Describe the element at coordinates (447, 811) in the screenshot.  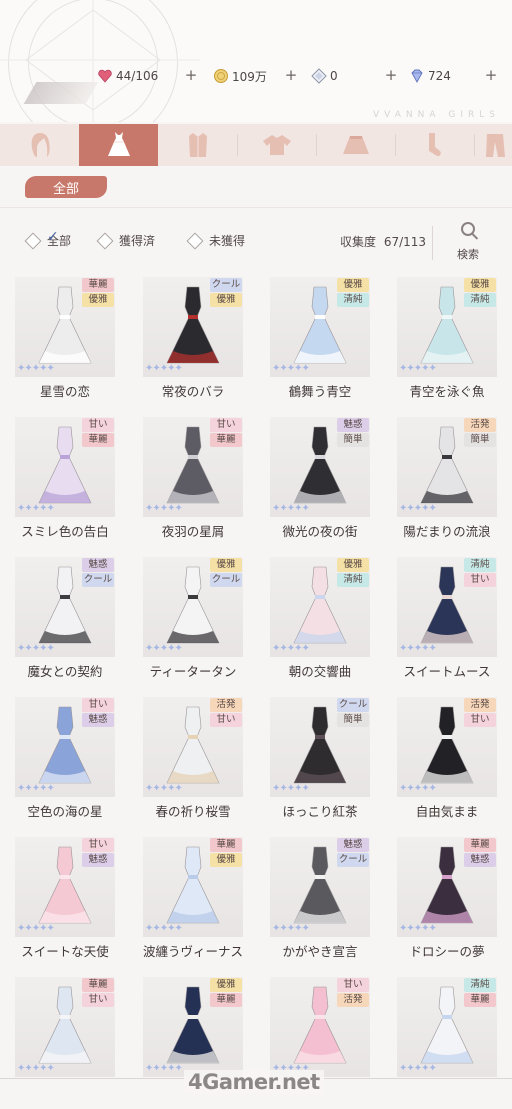
I see `outfit-name: 自由気まま` at that location.